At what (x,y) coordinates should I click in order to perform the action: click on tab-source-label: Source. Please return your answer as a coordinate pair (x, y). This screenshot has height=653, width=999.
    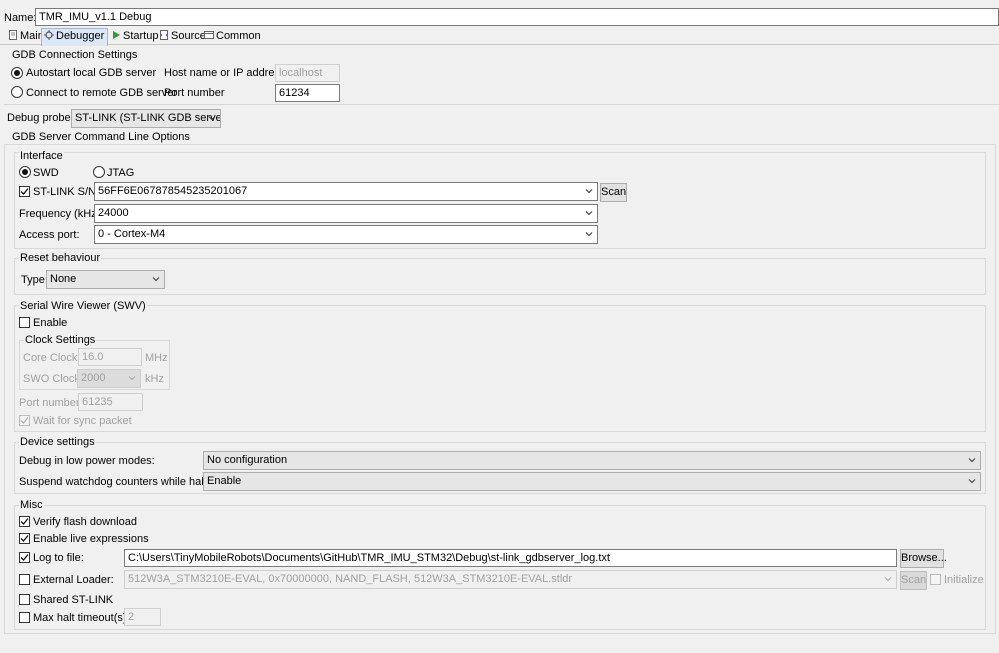
    Looking at the image, I should click on (188, 36).